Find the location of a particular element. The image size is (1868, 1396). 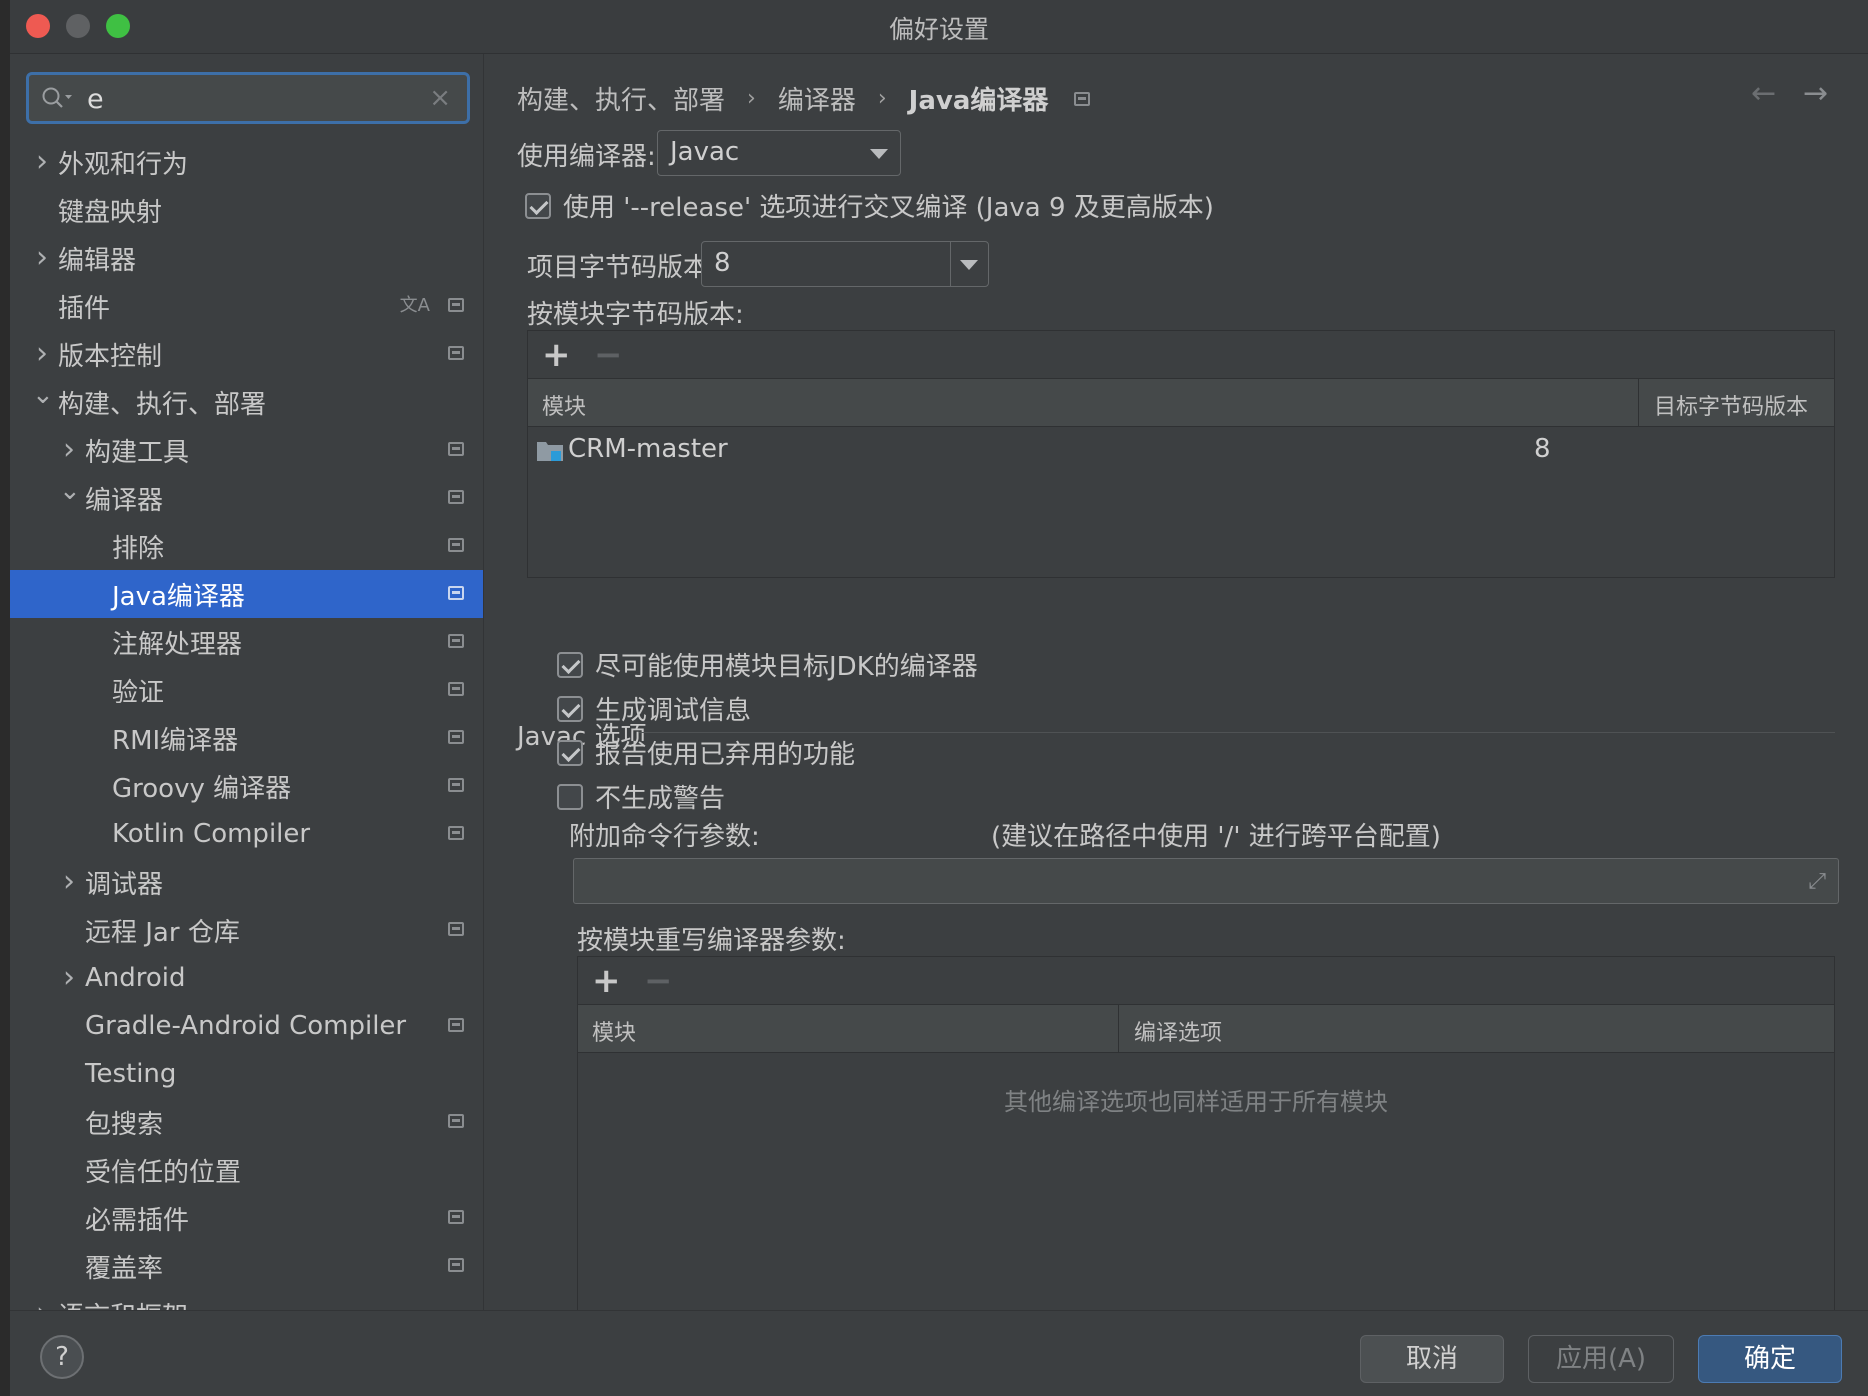

sidebar-item-label: 覆盖率 is located at coordinates (124, 1268).